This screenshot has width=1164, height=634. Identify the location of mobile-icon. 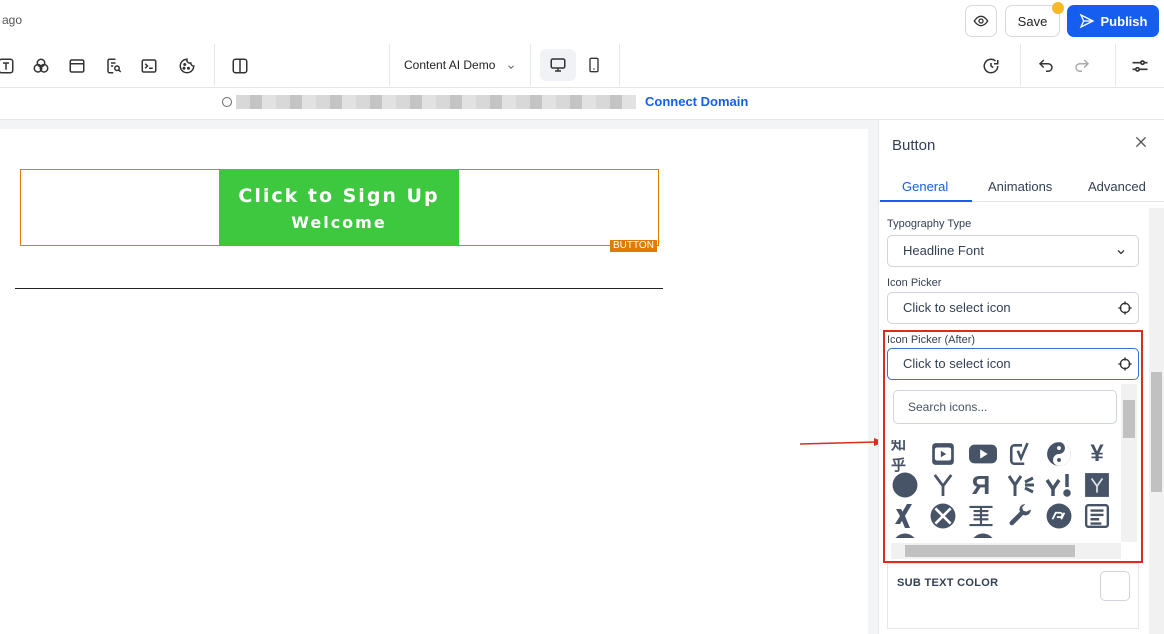
(594, 65).